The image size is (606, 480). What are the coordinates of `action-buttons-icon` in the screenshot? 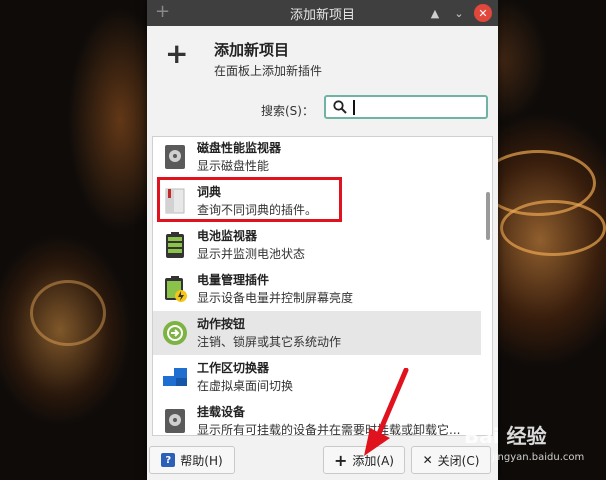 It's located at (175, 333).